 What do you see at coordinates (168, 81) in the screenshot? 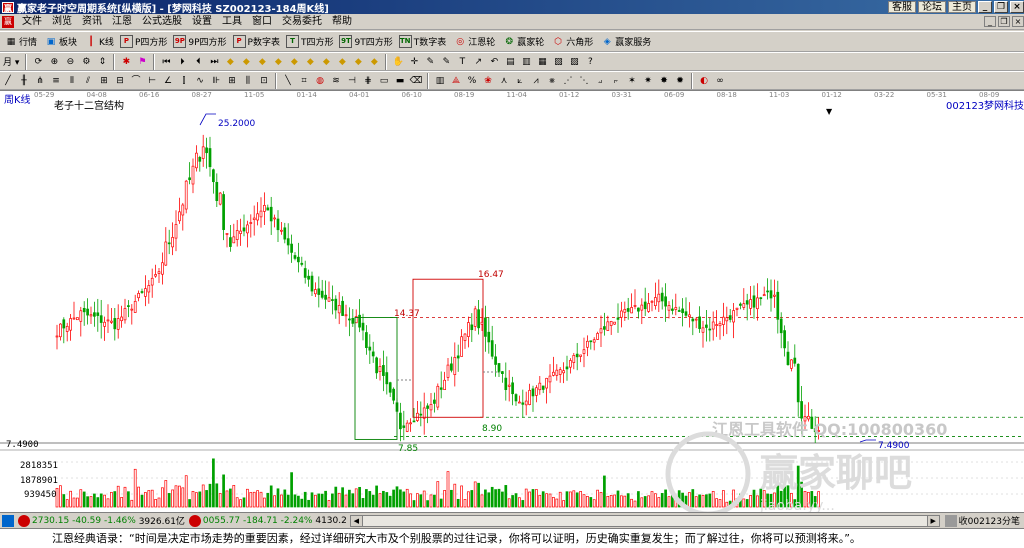
I see `angle-icon: ∠` at bounding box center [168, 81].